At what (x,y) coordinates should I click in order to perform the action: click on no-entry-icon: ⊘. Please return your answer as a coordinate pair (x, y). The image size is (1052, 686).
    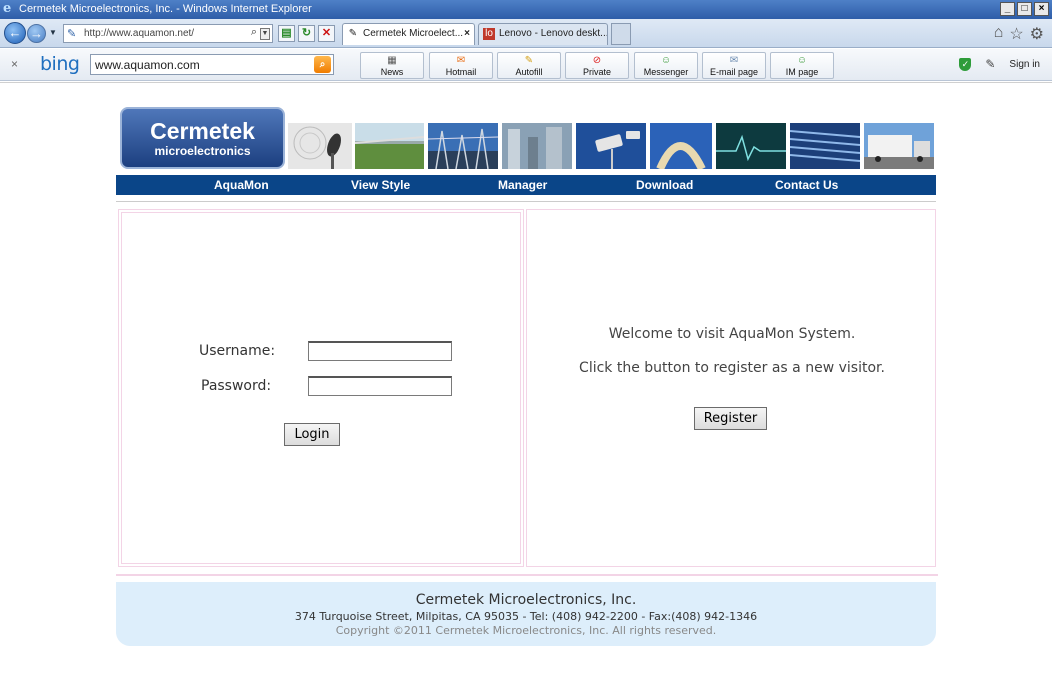
    Looking at the image, I should click on (597, 60).